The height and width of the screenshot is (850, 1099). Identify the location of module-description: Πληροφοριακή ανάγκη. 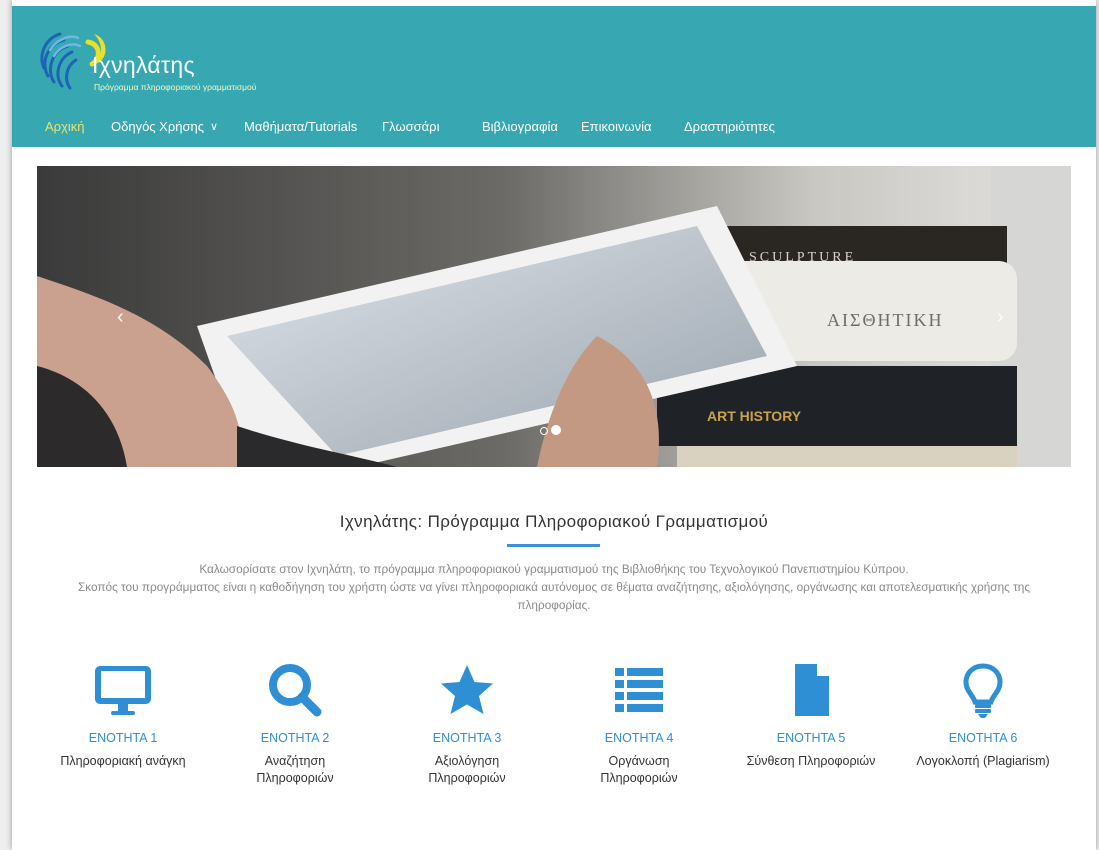
(123, 761).